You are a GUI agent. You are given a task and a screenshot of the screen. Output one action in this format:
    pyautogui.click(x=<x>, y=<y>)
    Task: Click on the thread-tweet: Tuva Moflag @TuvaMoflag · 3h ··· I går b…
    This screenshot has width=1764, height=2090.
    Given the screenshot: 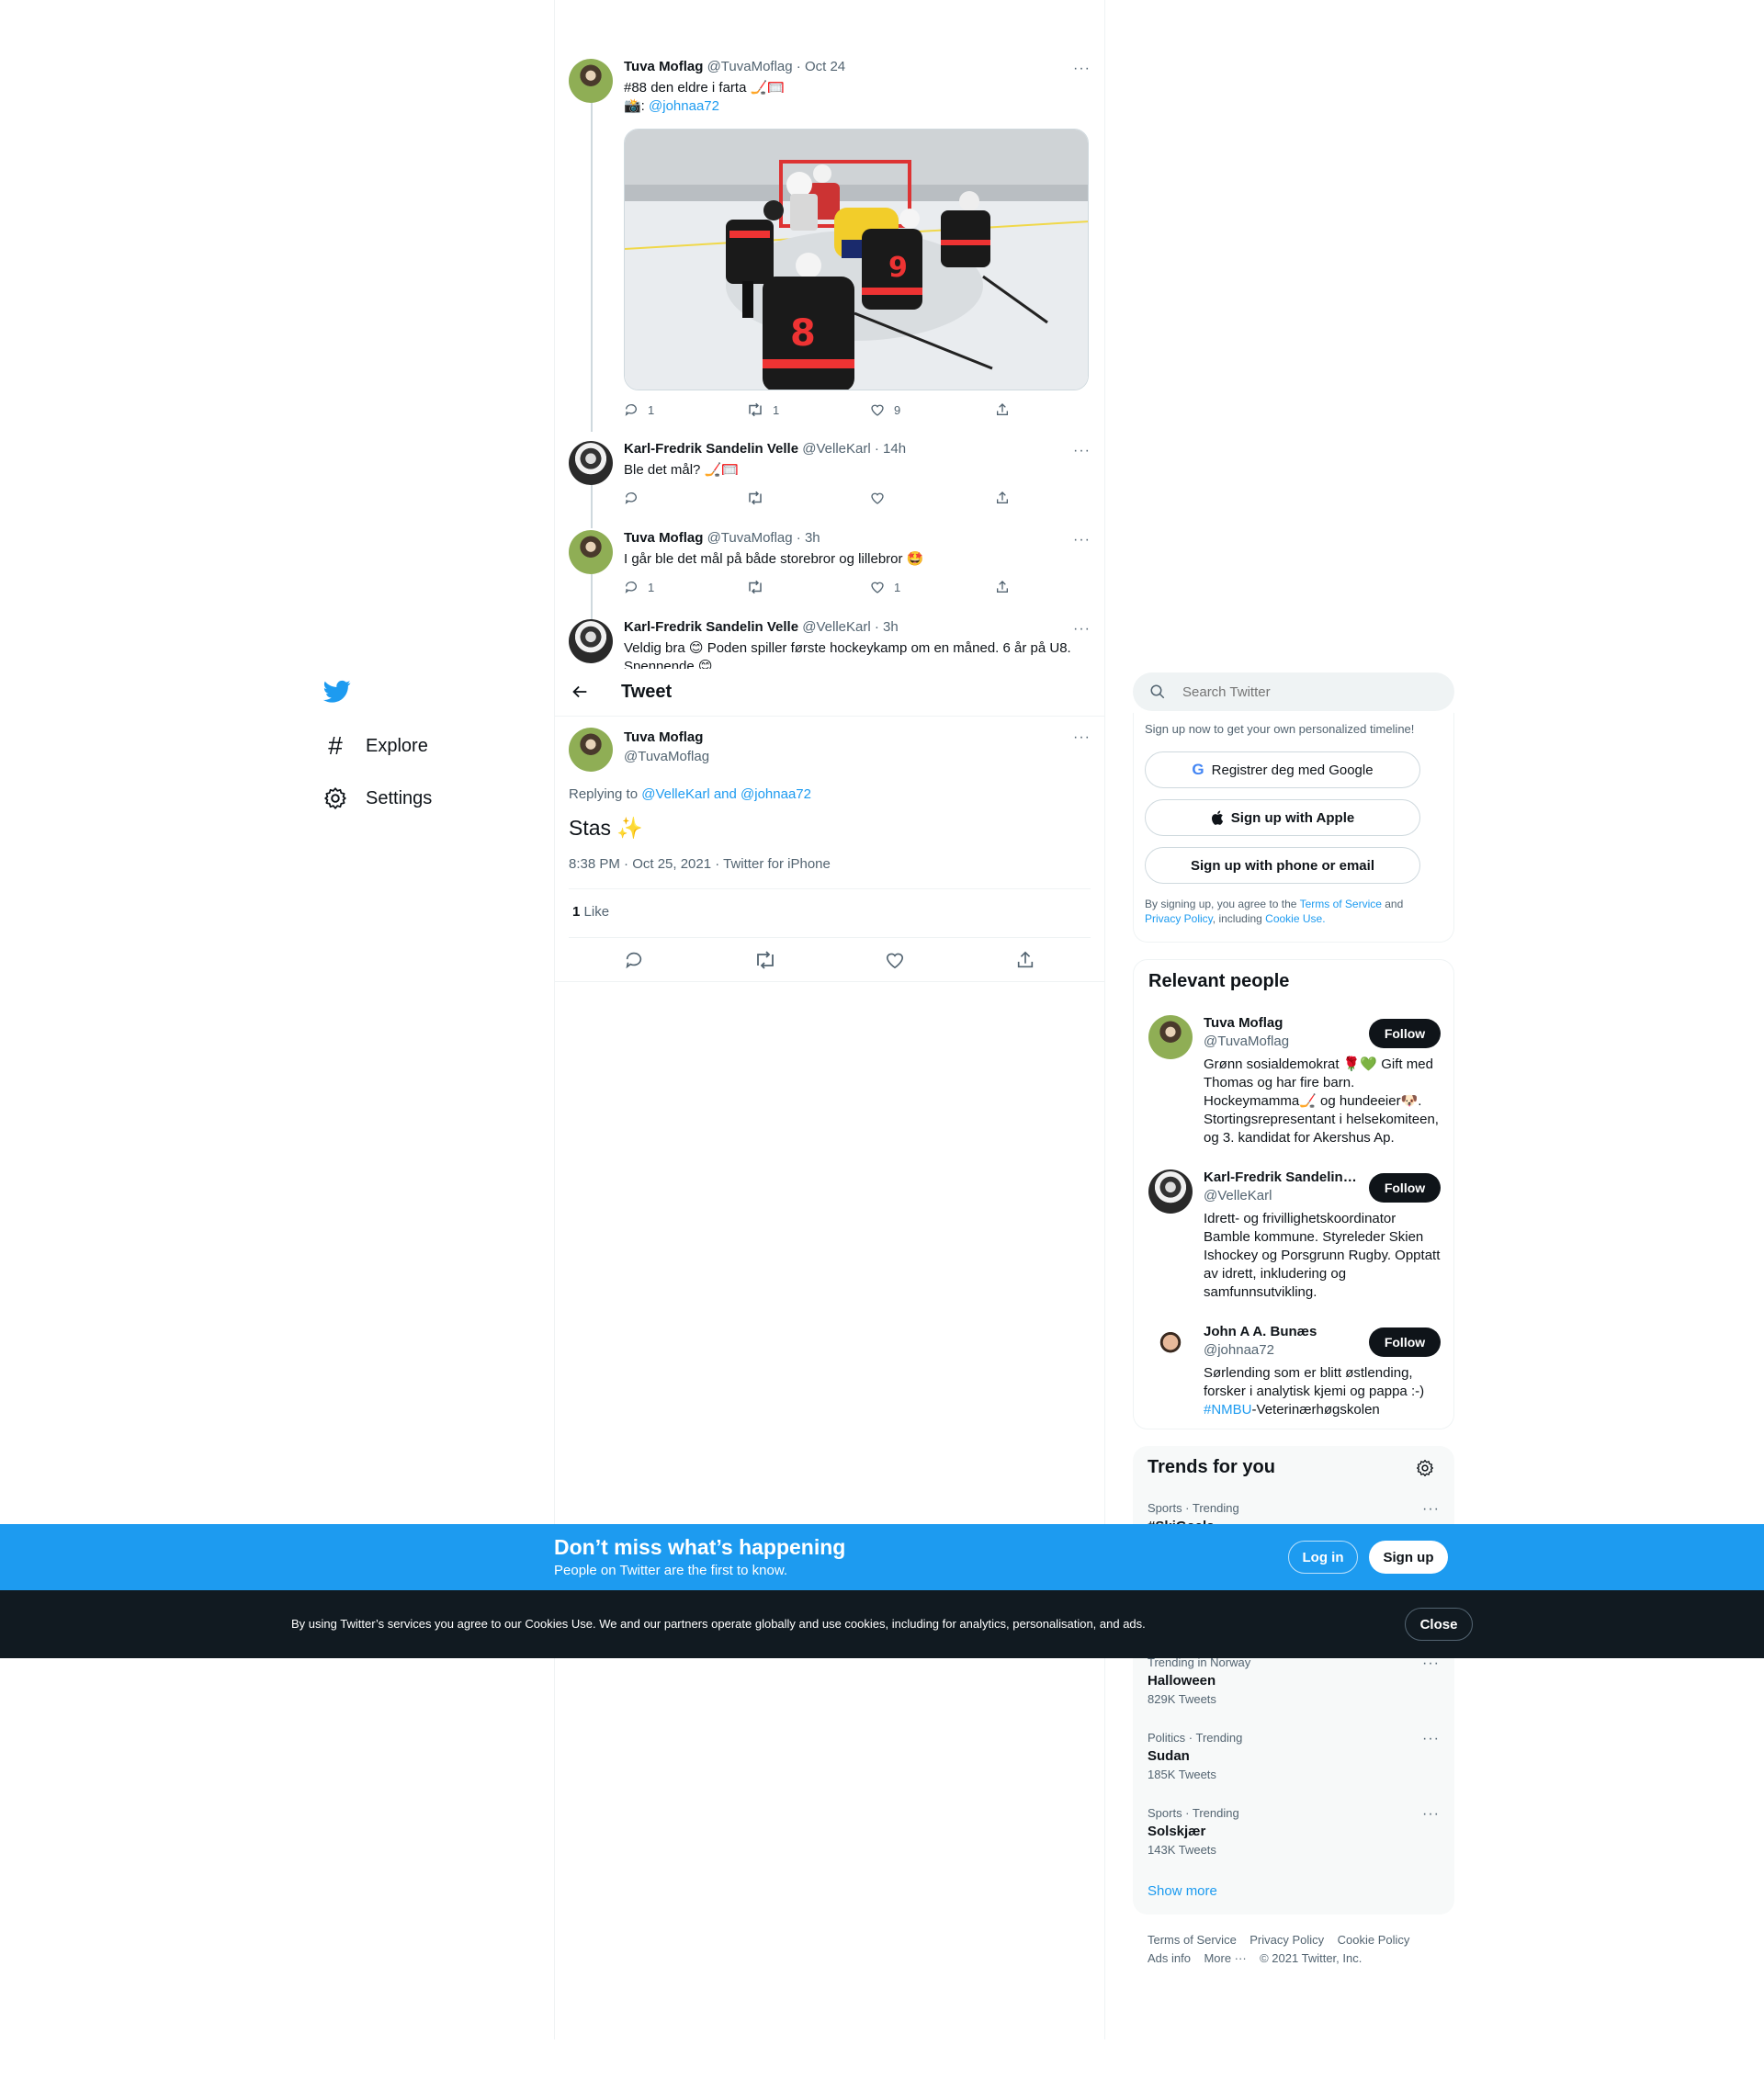 What is the action you would take?
    pyautogui.click(x=830, y=567)
    